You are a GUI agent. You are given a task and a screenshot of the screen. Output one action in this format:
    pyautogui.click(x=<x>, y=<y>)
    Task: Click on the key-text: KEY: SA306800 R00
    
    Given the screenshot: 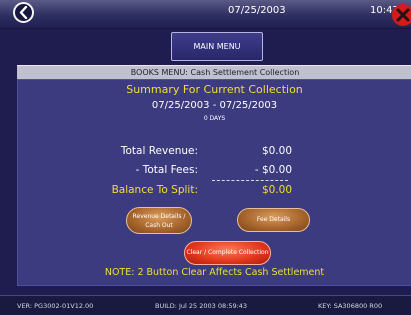 What is the action you would take?
    pyautogui.click(x=350, y=306)
    